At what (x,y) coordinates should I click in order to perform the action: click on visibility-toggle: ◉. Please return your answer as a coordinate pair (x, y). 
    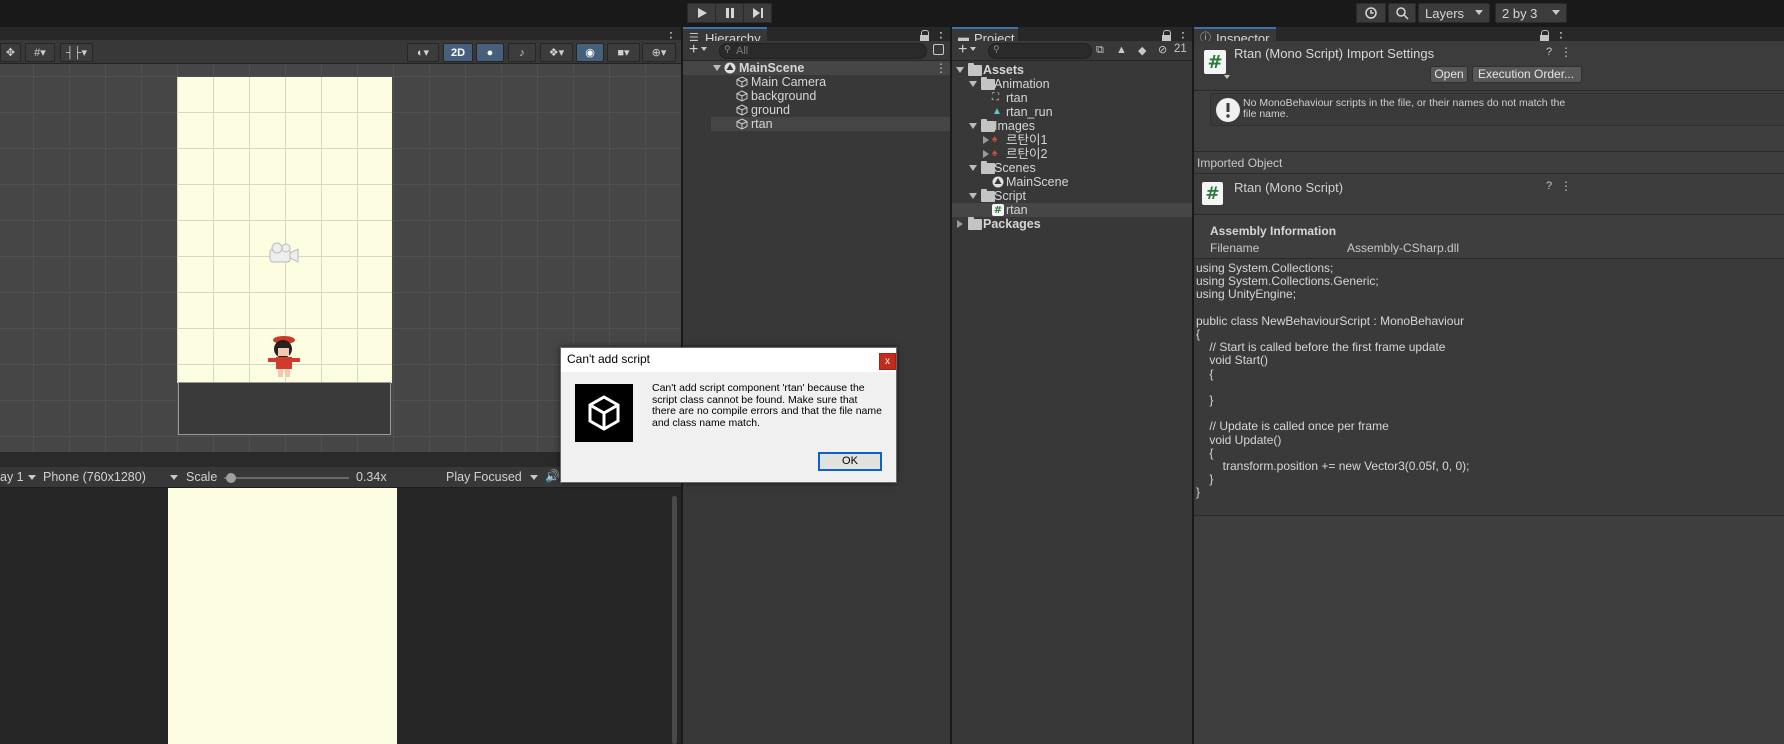
    Looking at the image, I should click on (590, 52).